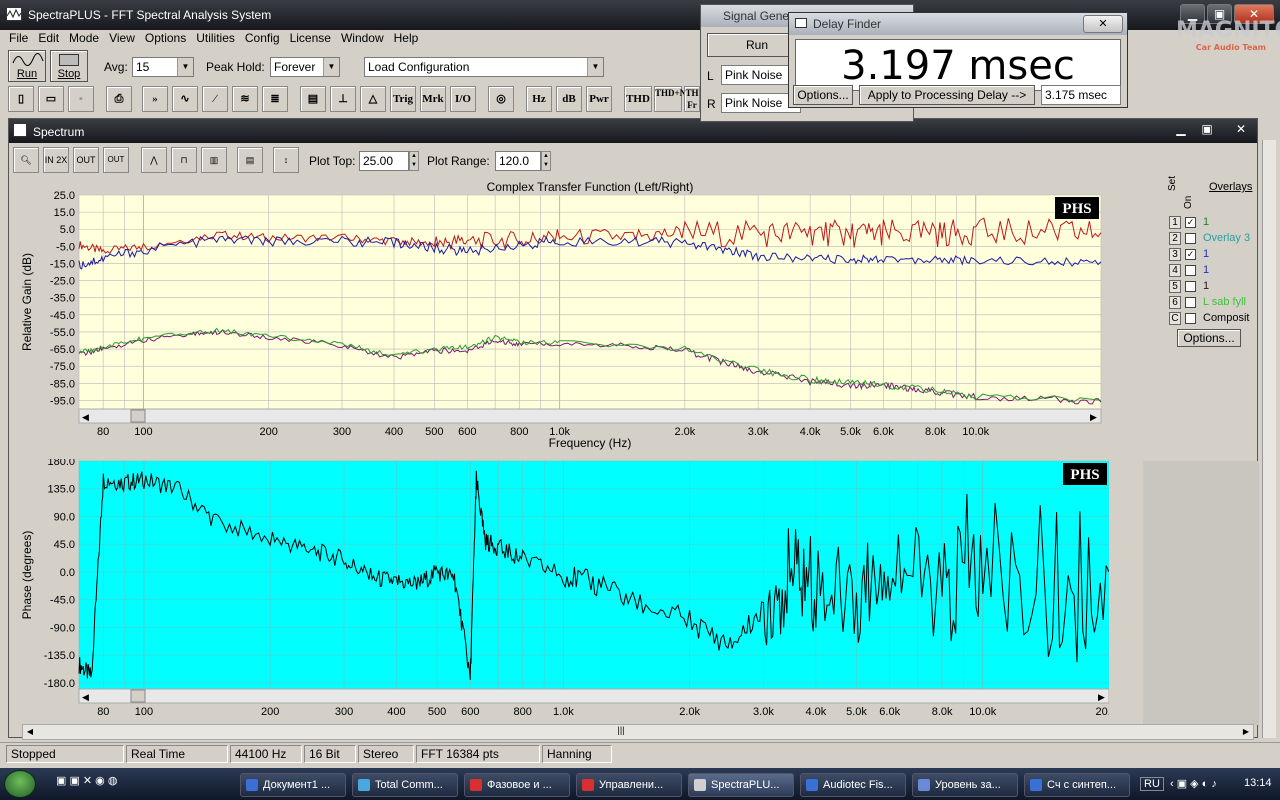 Image resolution: width=1280 pixels, height=800 pixels. I want to click on overlay-set-number: 3, so click(1175, 254).